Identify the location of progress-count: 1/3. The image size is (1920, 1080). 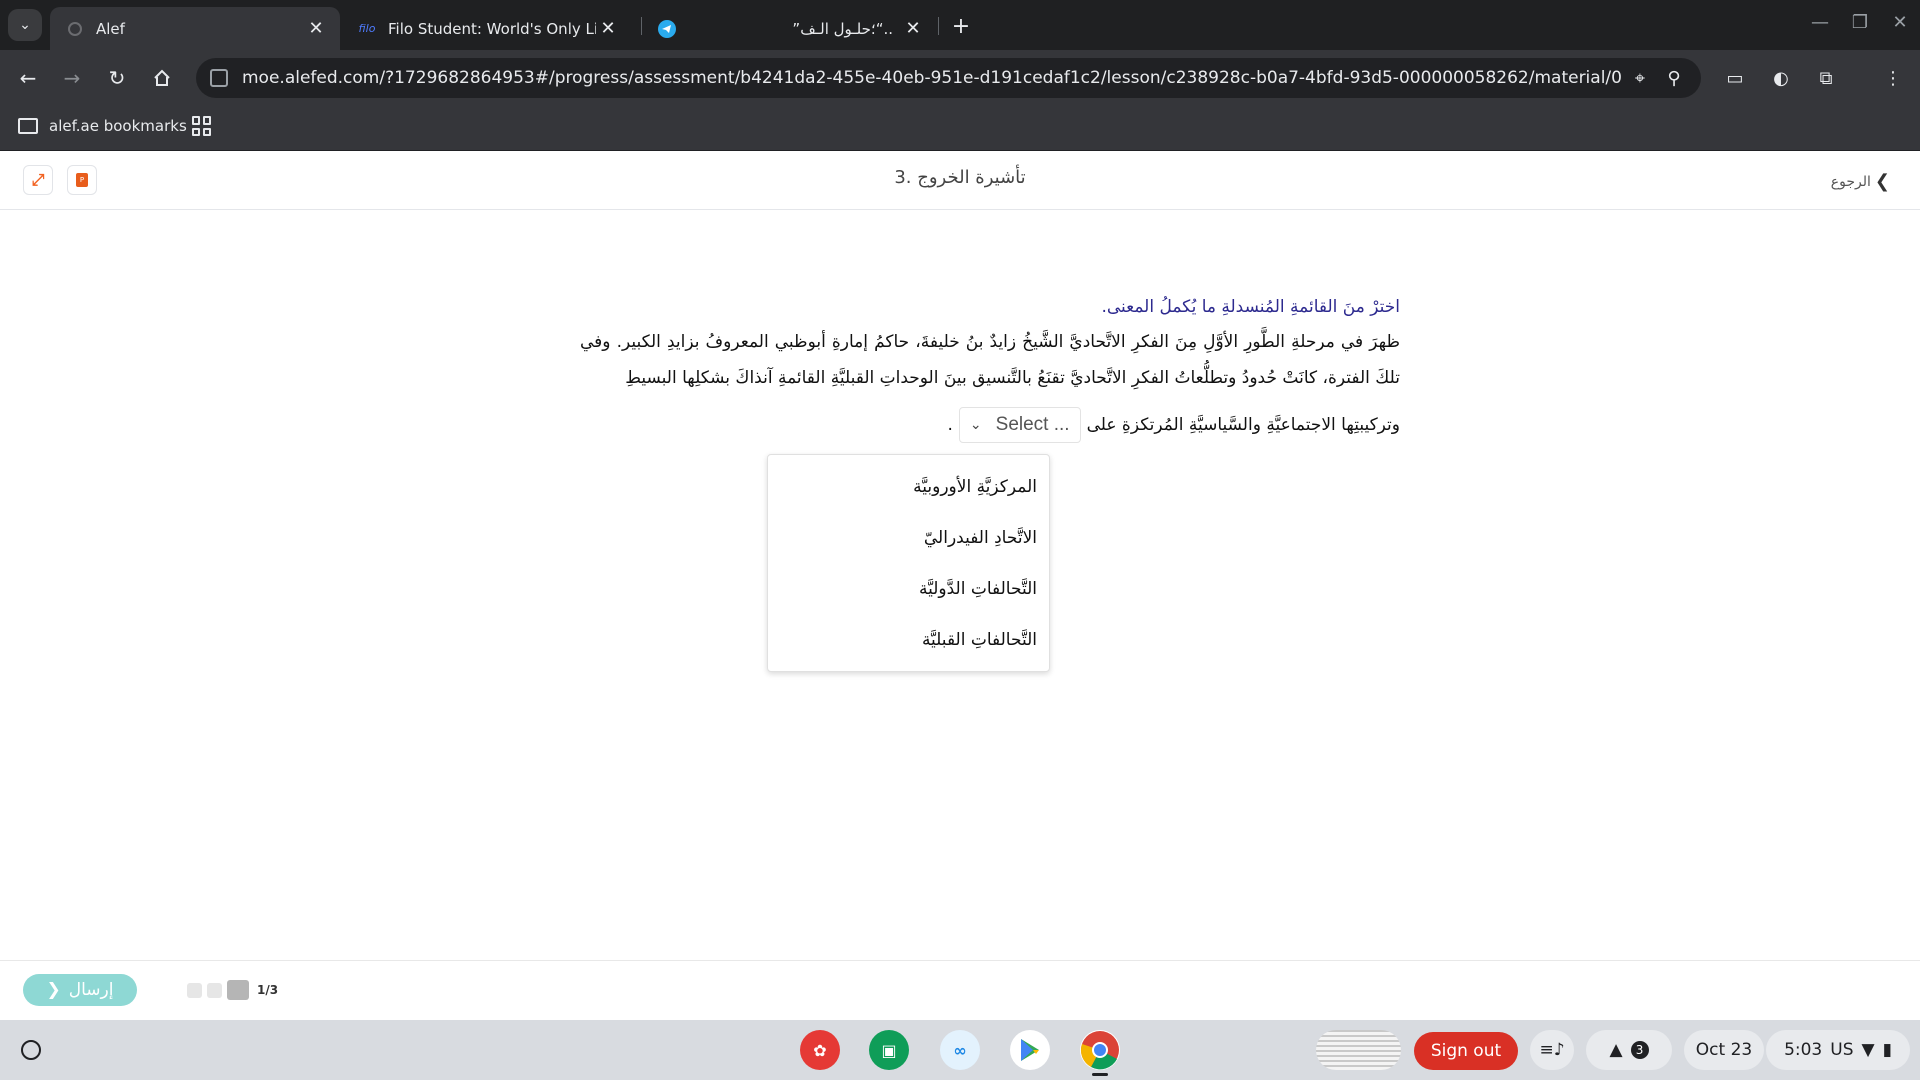
(268, 990).